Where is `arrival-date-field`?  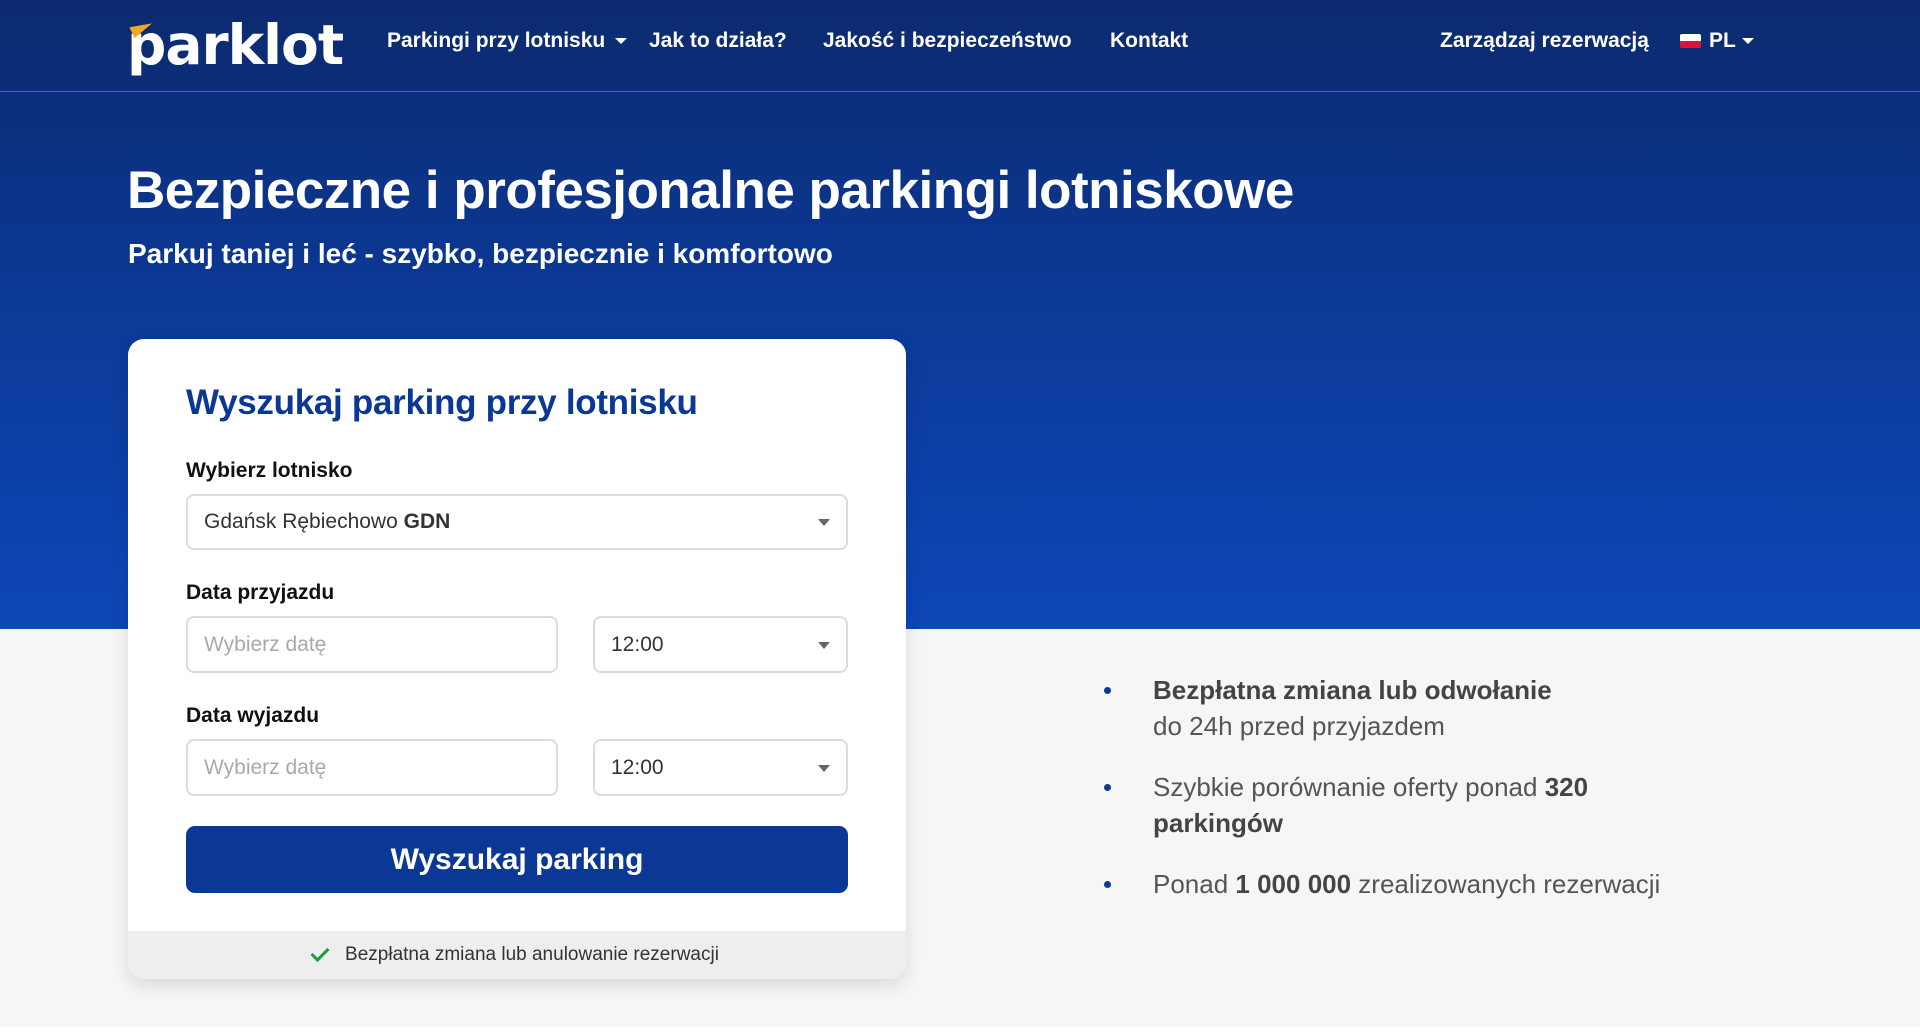
arrival-date-field is located at coordinates (372, 644).